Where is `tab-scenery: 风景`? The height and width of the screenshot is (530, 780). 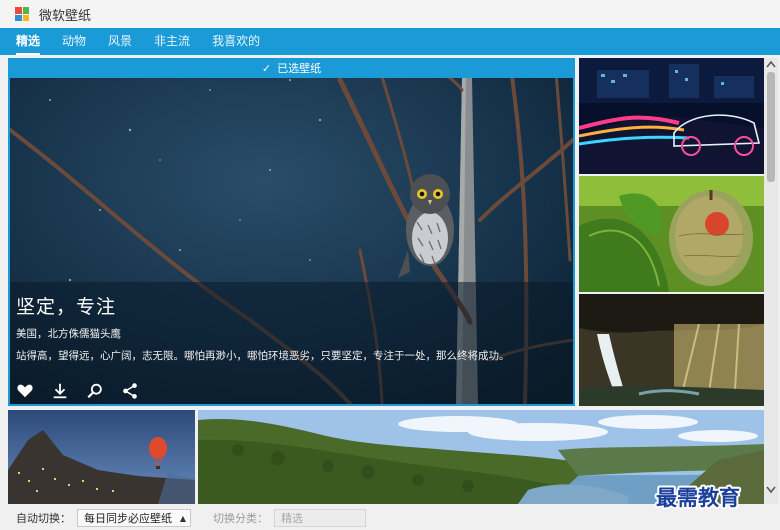
tab-scenery: 风景 is located at coordinates (120, 41).